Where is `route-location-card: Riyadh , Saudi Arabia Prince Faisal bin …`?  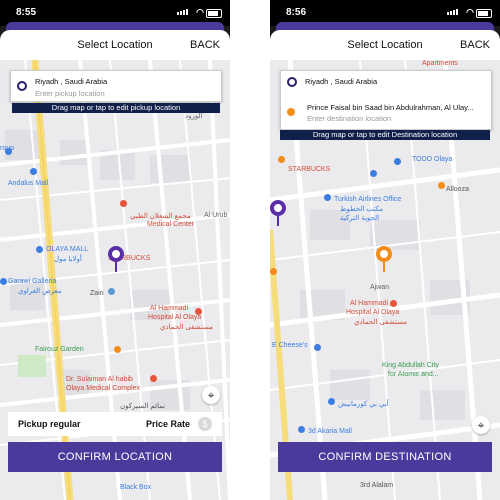
route-location-card: Riyadh , Saudi Arabia Prince Faisal bin … is located at coordinates (386, 100).